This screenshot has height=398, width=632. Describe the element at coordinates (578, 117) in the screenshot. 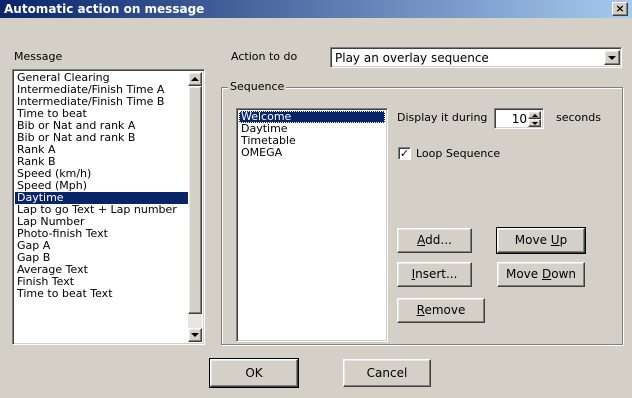

I see `seconds-label: seconds` at that location.